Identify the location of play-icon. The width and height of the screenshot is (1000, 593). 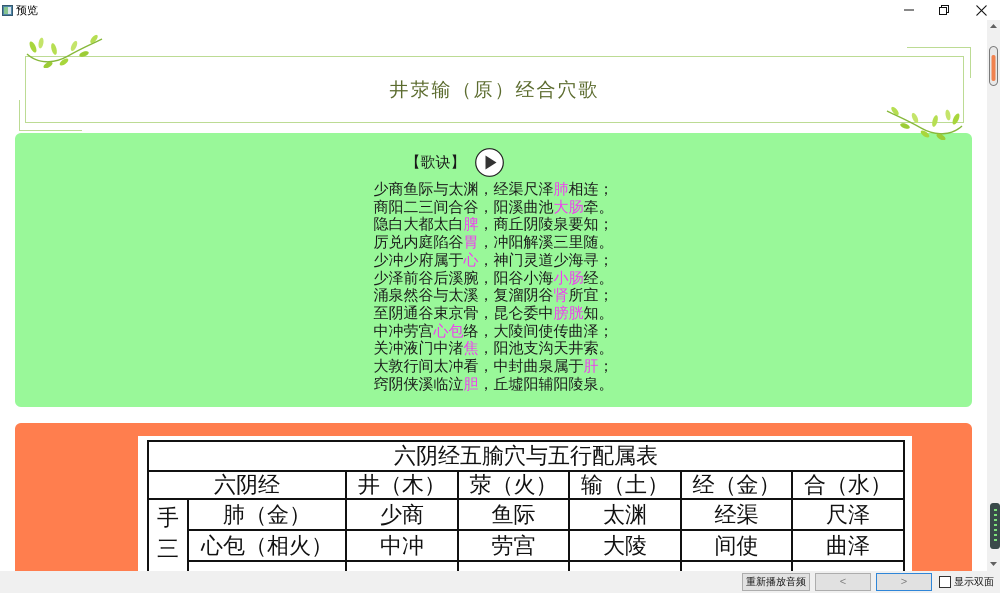
(489, 162).